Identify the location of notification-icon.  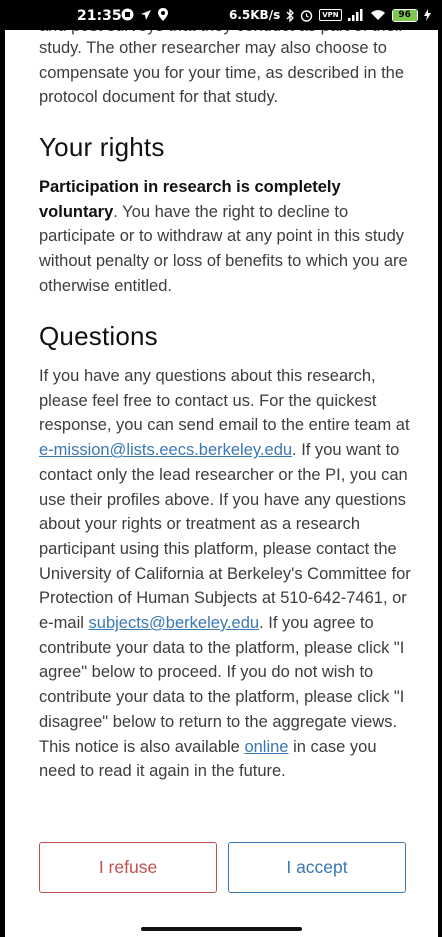
(127, 14).